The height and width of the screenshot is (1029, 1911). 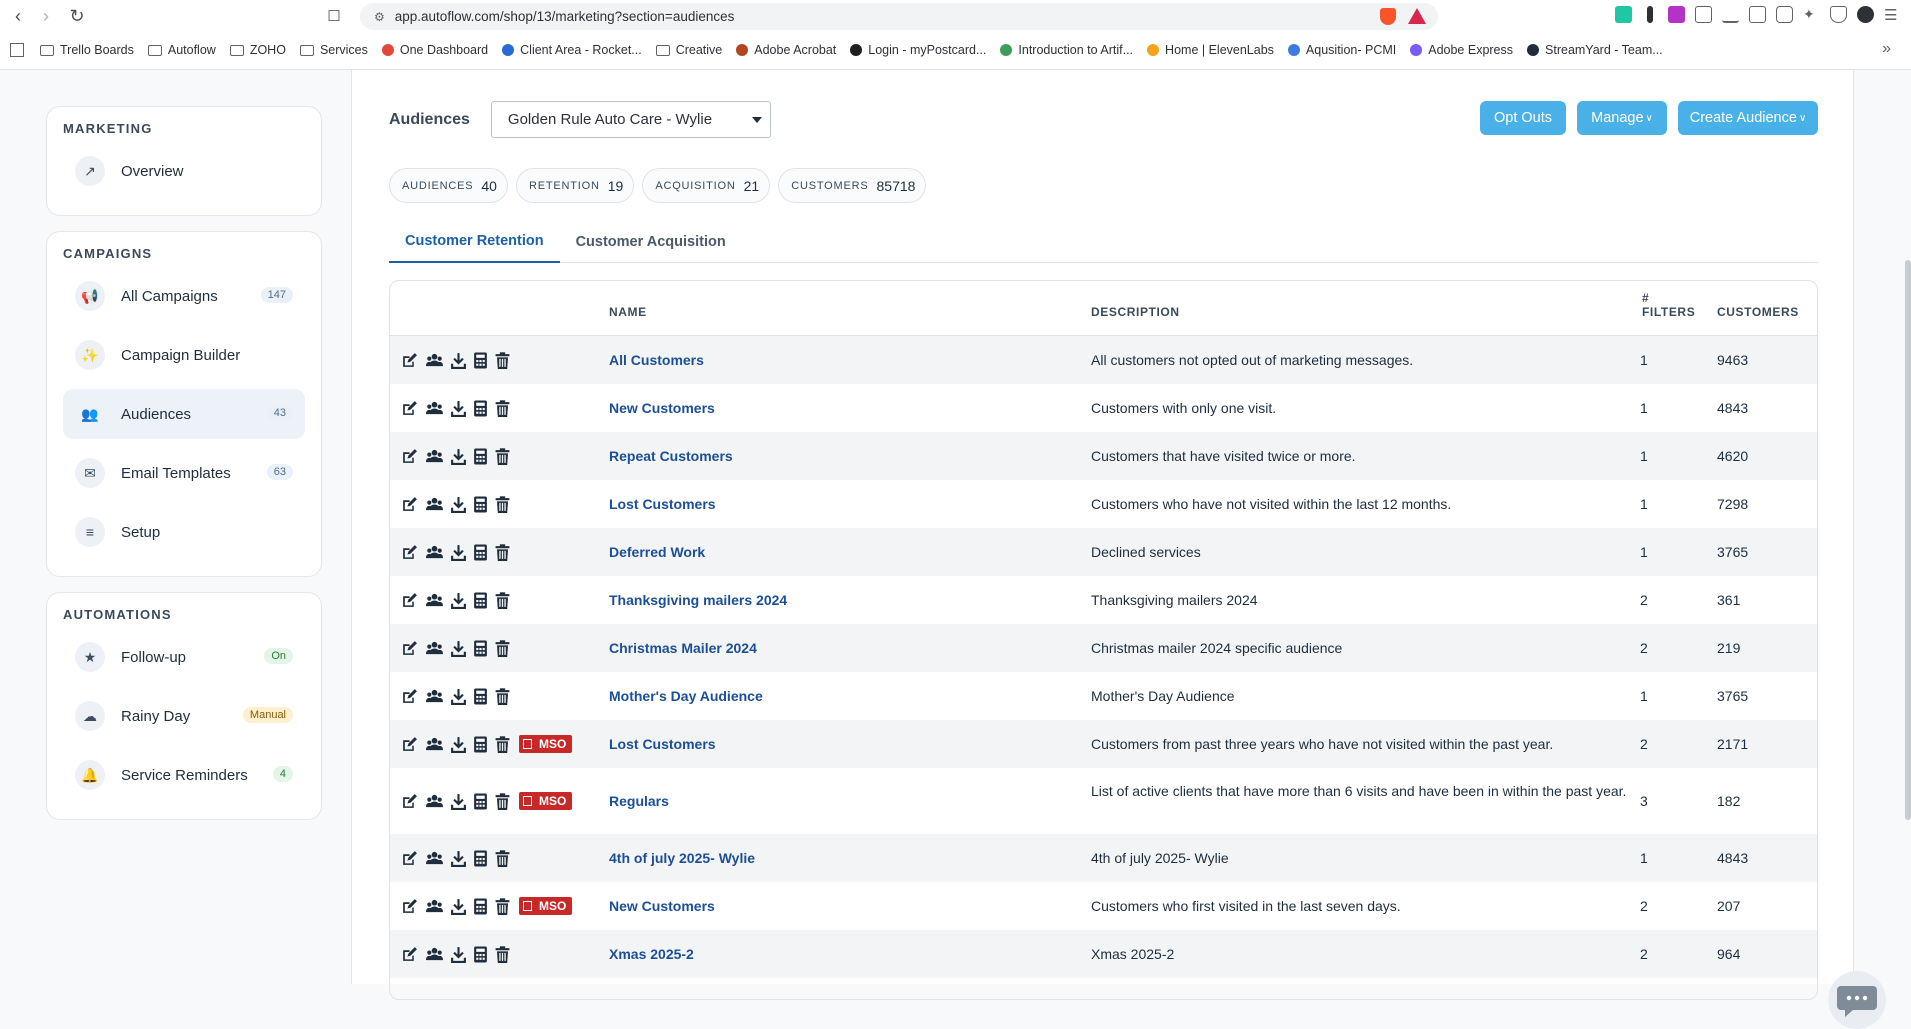 I want to click on sidebar-item-audiences: 👥 Audiences 43, so click(x=184, y=414).